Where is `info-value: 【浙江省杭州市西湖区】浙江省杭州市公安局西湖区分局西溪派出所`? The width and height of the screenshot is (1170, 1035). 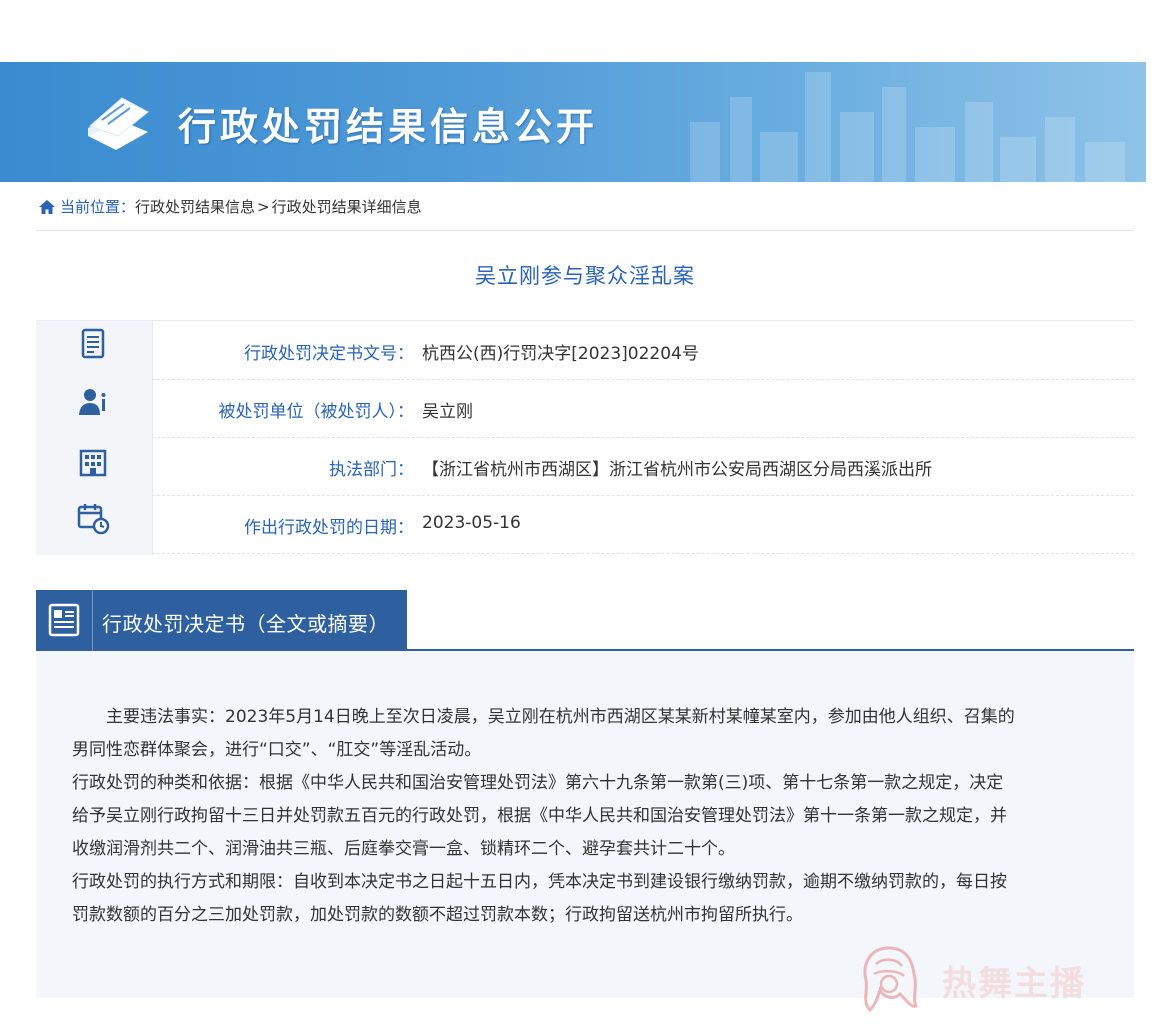
info-value: 【浙江省杭州市西湖区】浙江省杭州市公安局西湖区分局西溪派出所 is located at coordinates (677, 470).